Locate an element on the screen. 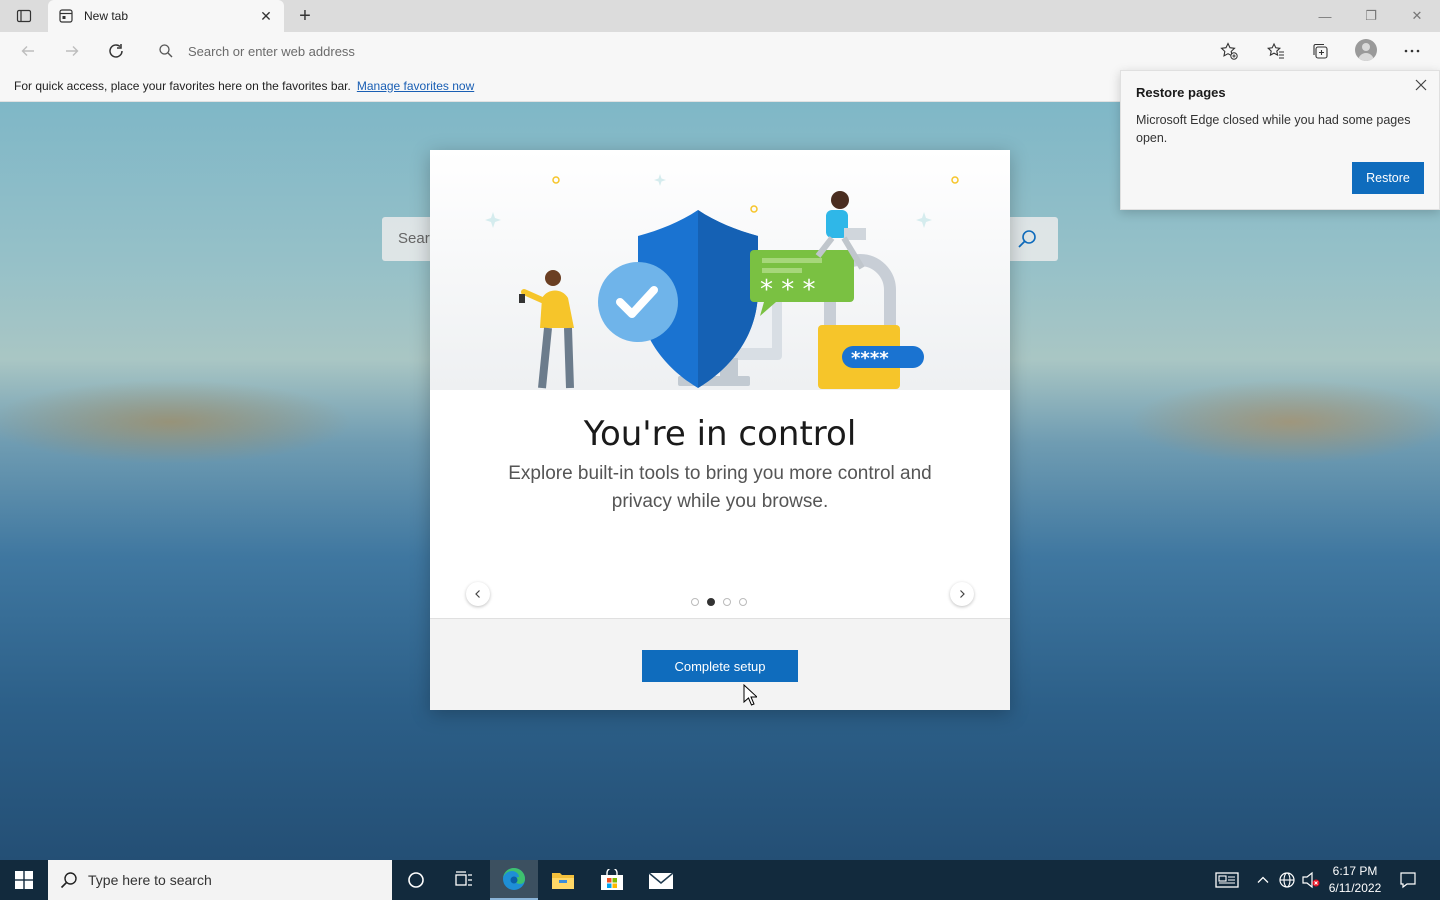  pin-text: **** is located at coordinates (870, 358).